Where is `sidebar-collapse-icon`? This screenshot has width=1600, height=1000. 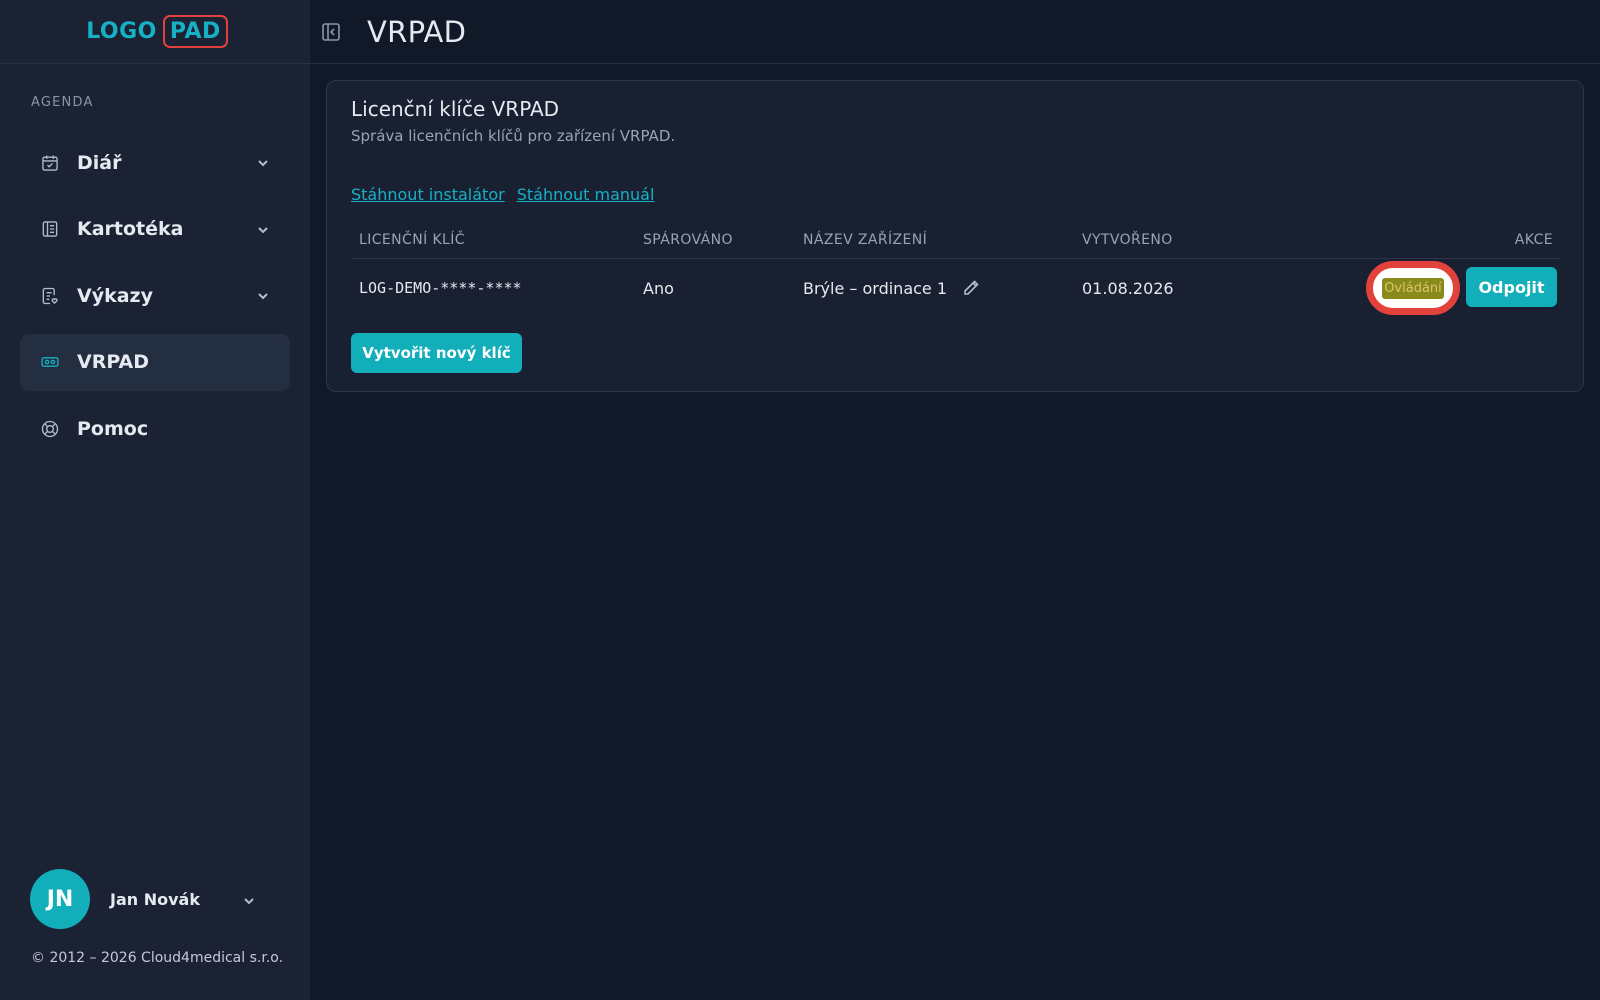
sidebar-collapse-icon is located at coordinates (331, 31).